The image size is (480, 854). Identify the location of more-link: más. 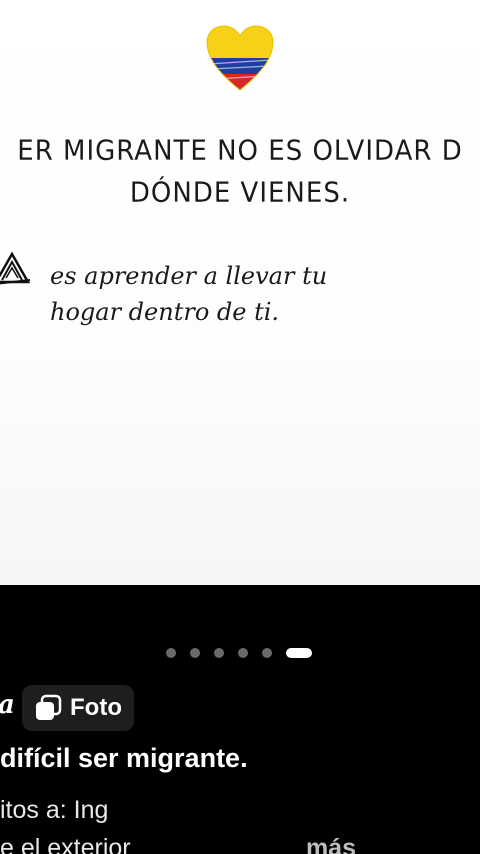
(331, 844).